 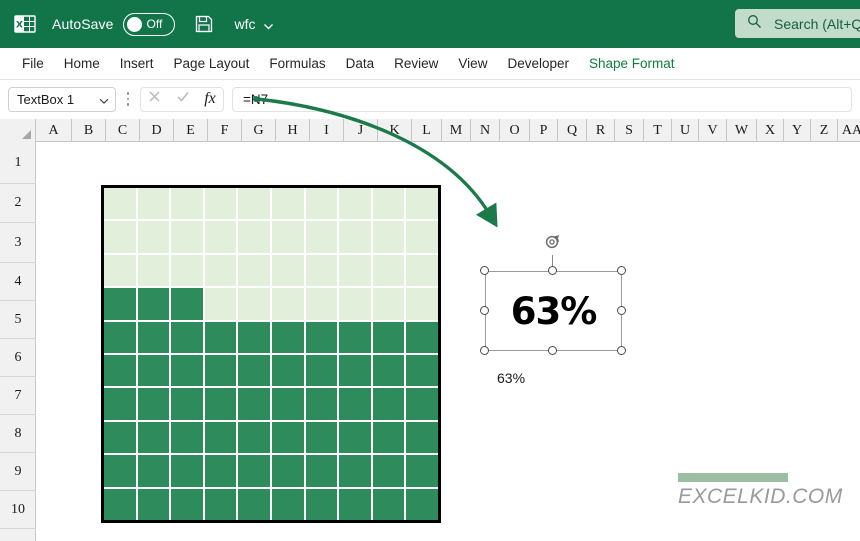 What do you see at coordinates (797, 23) in the screenshot?
I see `search-box: Search (Alt+Q` at bounding box center [797, 23].